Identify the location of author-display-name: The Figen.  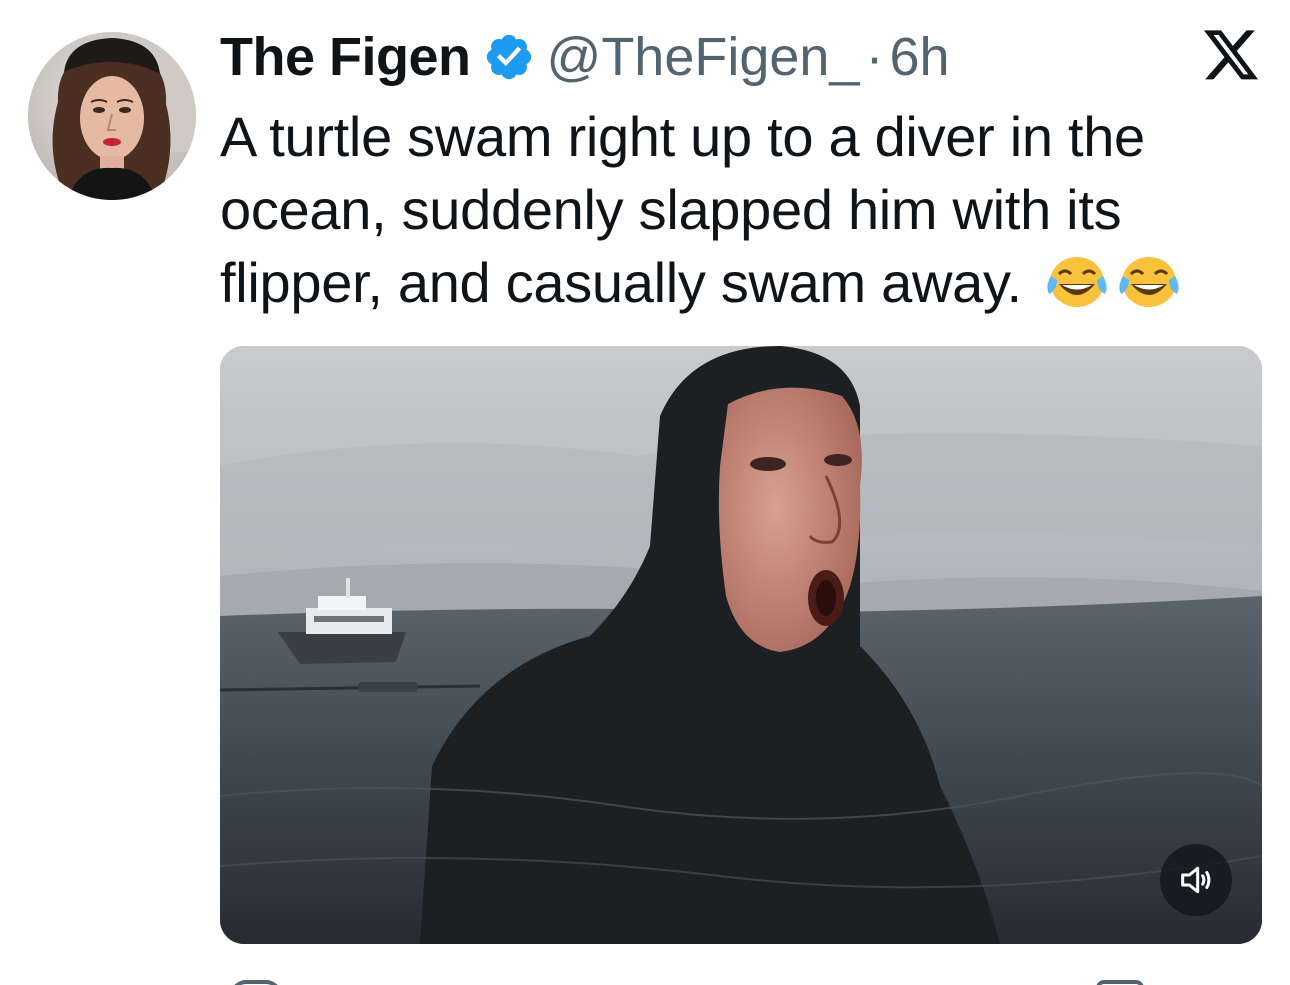
(345, 57).